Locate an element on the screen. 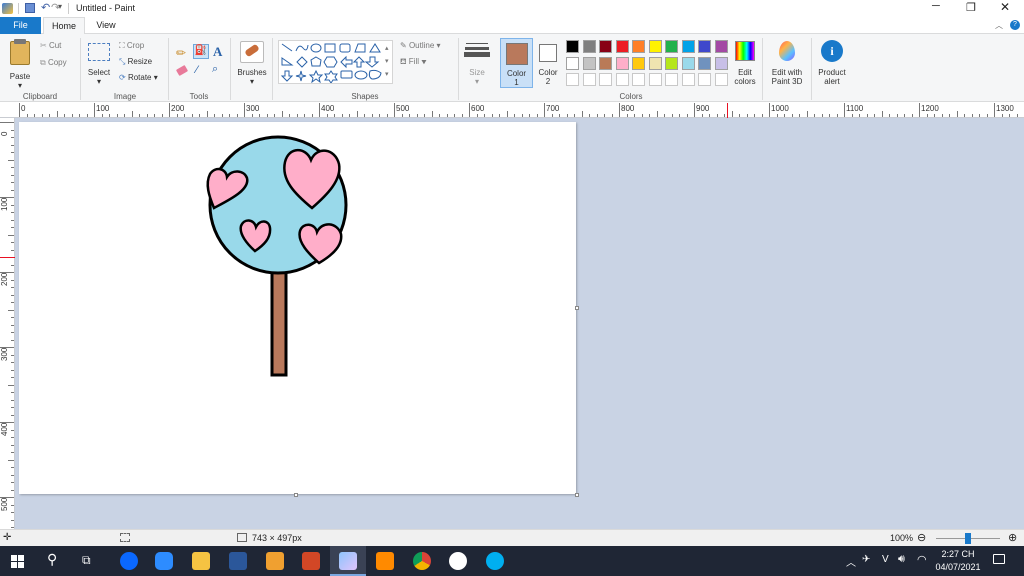 This screenshot has height=576, width=1024. selection-size-icon is located at coordinates (125, 537).